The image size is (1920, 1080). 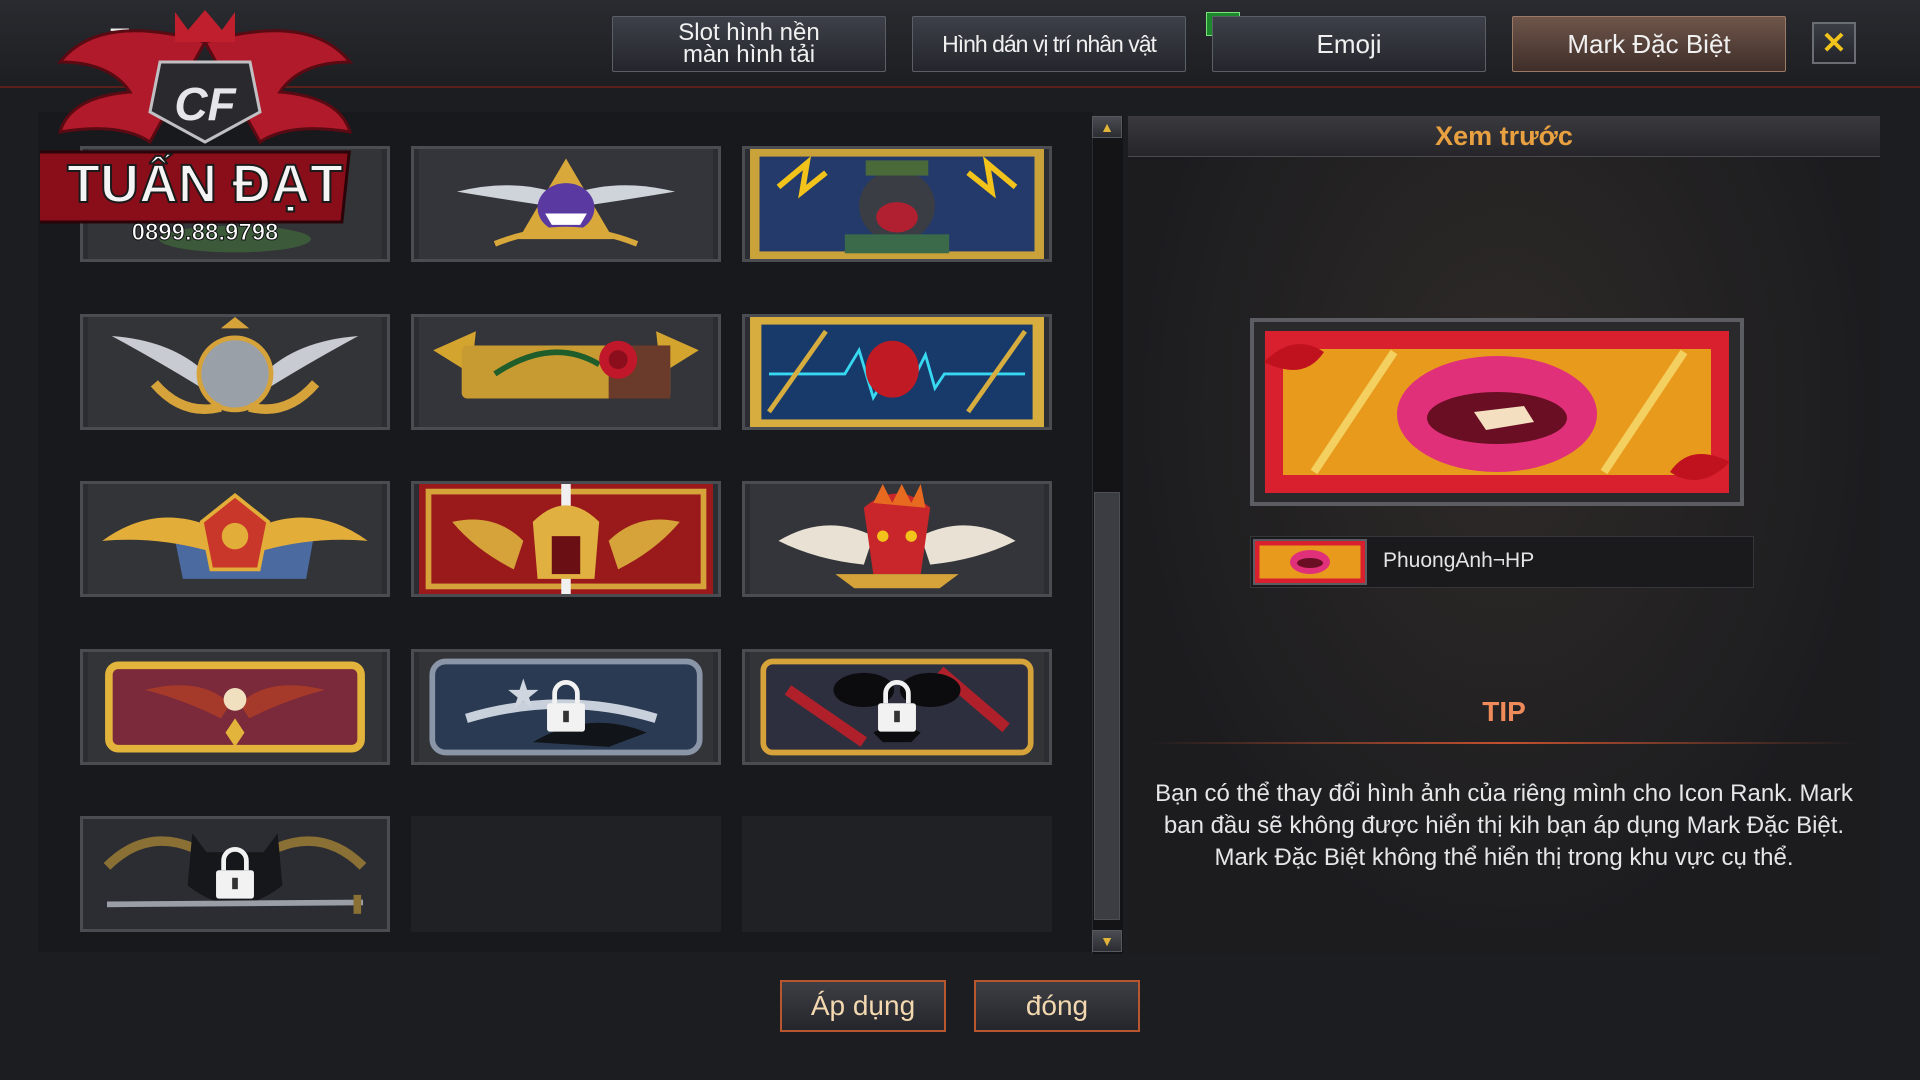 I want to click on close-button: đóng, so click(x=1057, y=1006).